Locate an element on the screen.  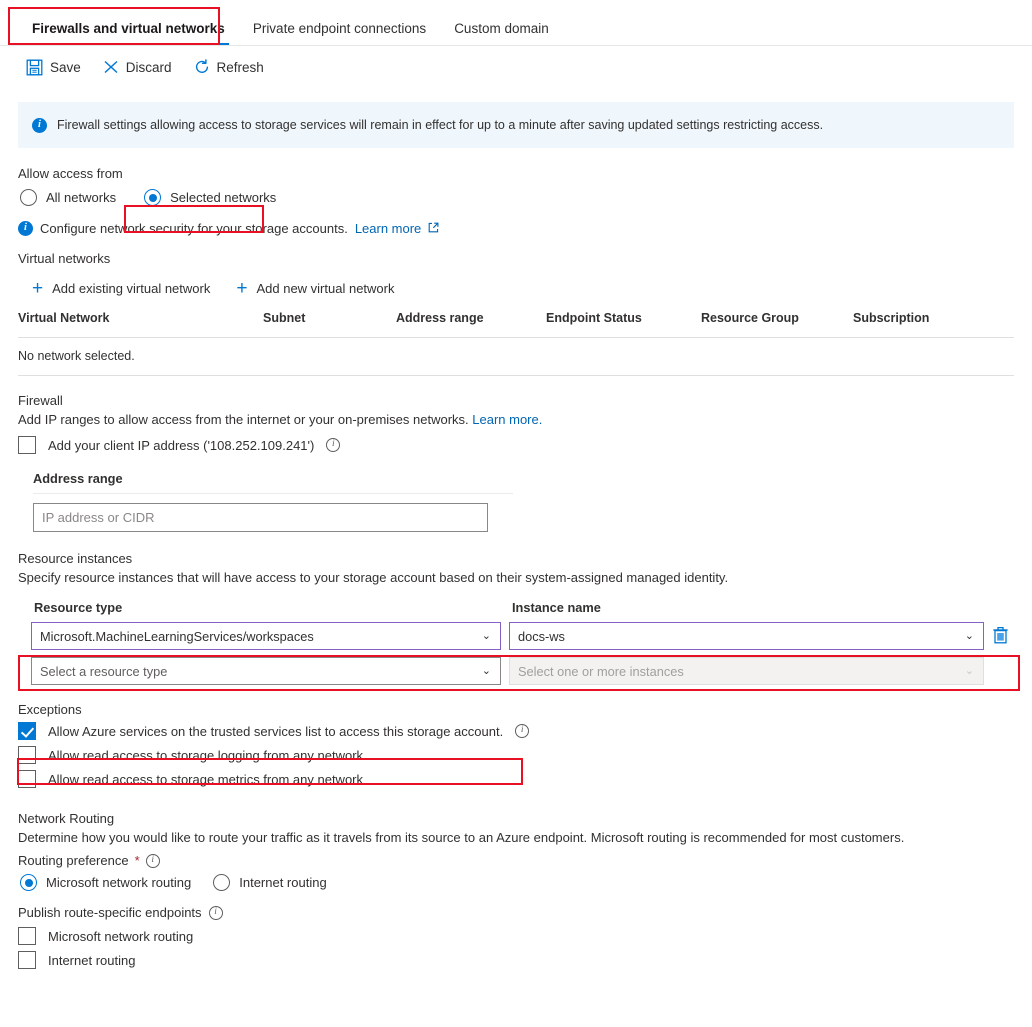
refresh-icon is located at coordinates (202, 67).